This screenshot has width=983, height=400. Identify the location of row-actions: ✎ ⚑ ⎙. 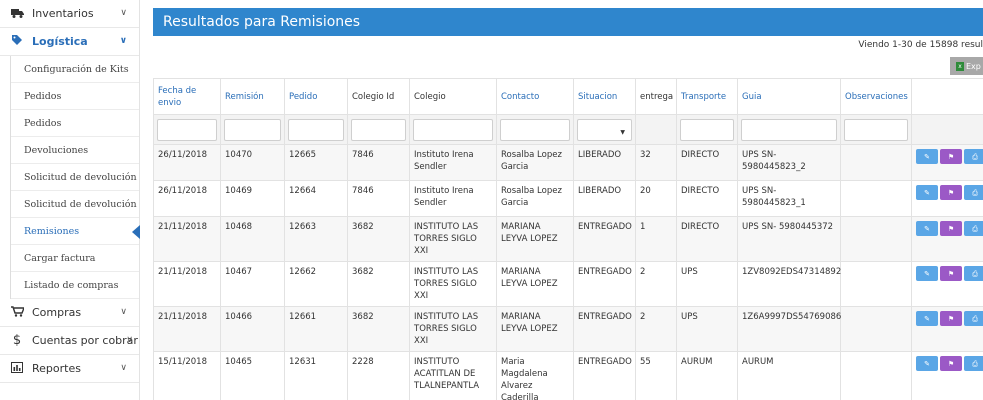
(949, 156).